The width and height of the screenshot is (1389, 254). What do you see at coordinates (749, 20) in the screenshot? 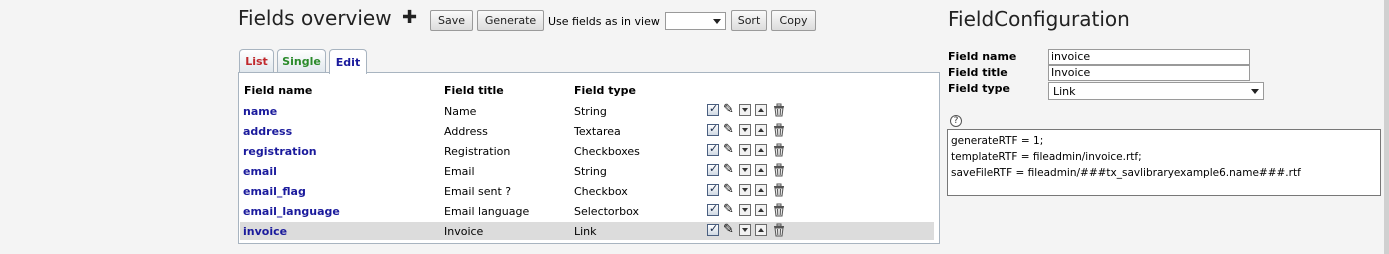
I see `sort-button: Sort` at bounding box center [749, 20].